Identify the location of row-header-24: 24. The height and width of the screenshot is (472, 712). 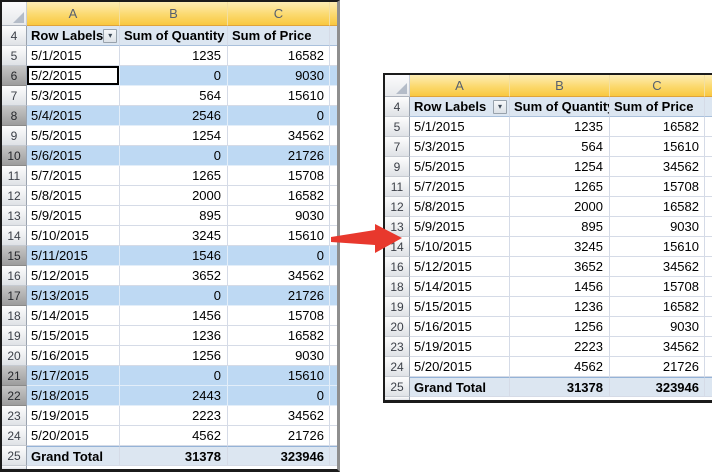
(14, 436).